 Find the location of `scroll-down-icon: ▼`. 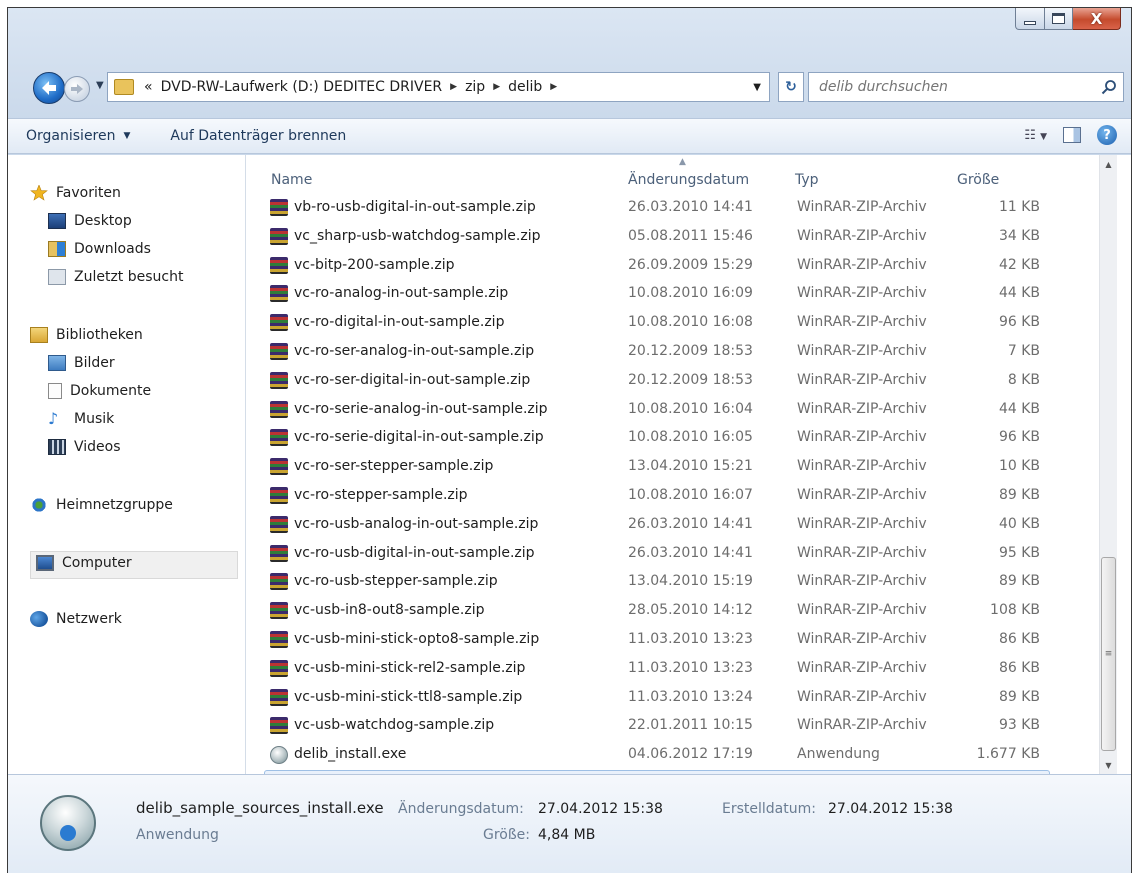

scroll-down-icon: ▼ is located at coordinates (1108, 765).